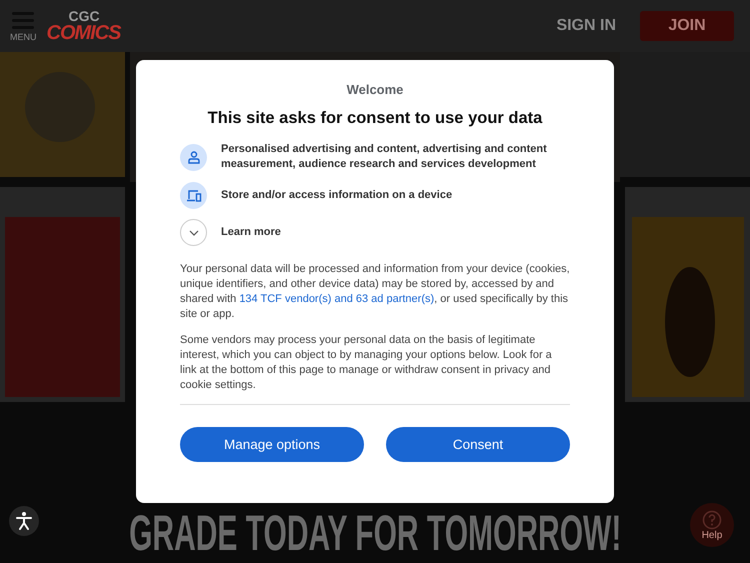 This screenshot has width=750, height=563. What do you see at coordinates (84, 16) in the screenshot?
I see `logo-text: CGC` at bounding box center [84, 16].